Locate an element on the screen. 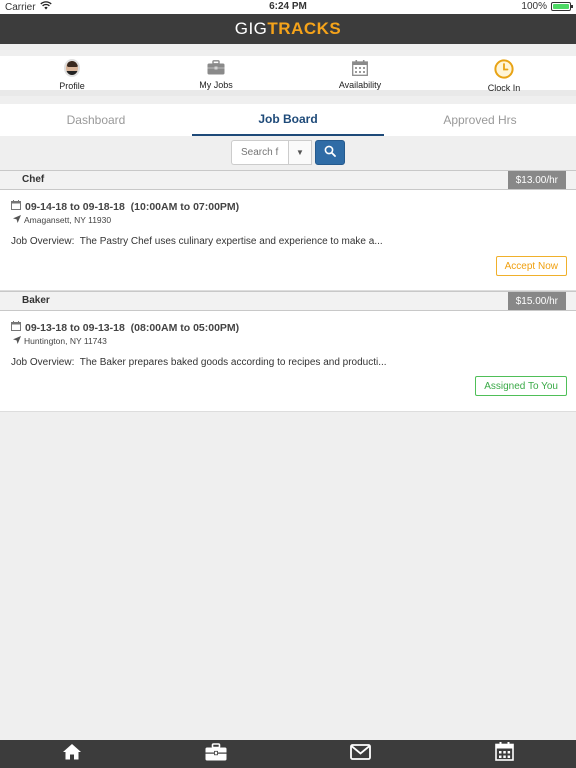  nav-my-jobs: My Jobs is located at coordinates (216, 73).